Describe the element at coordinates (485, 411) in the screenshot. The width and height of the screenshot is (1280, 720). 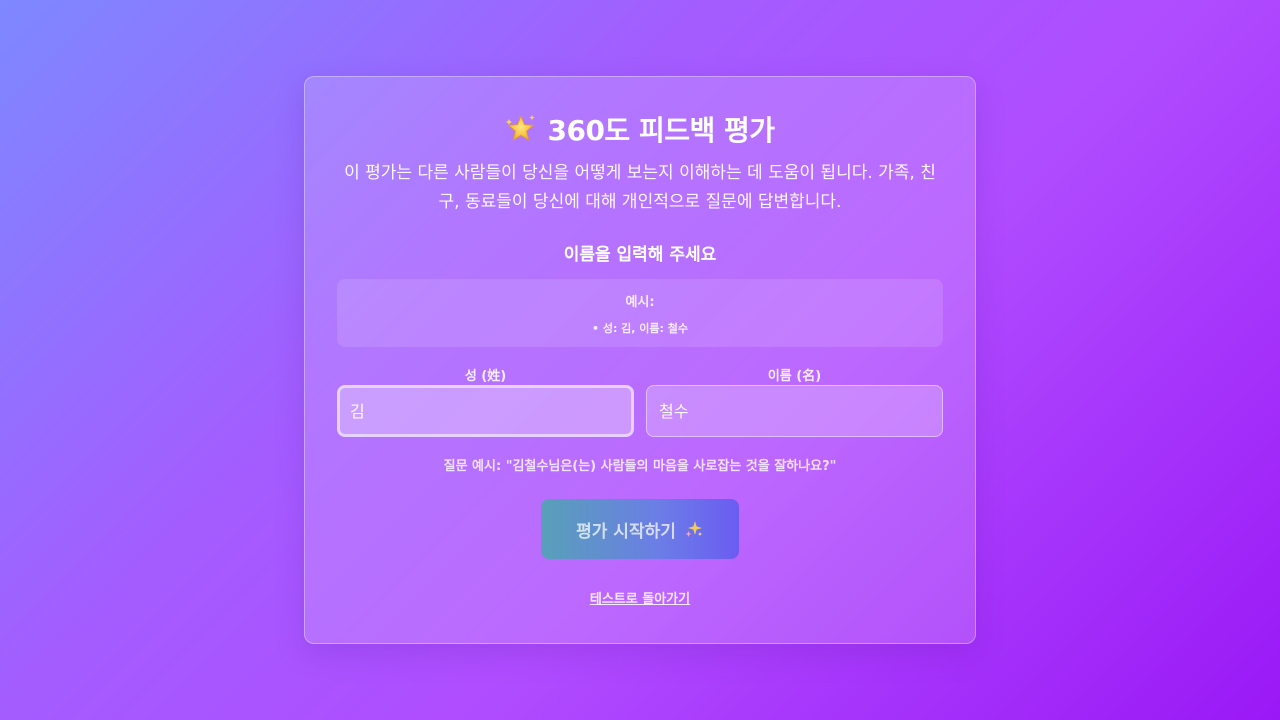
I see `last-name-input` at that location.